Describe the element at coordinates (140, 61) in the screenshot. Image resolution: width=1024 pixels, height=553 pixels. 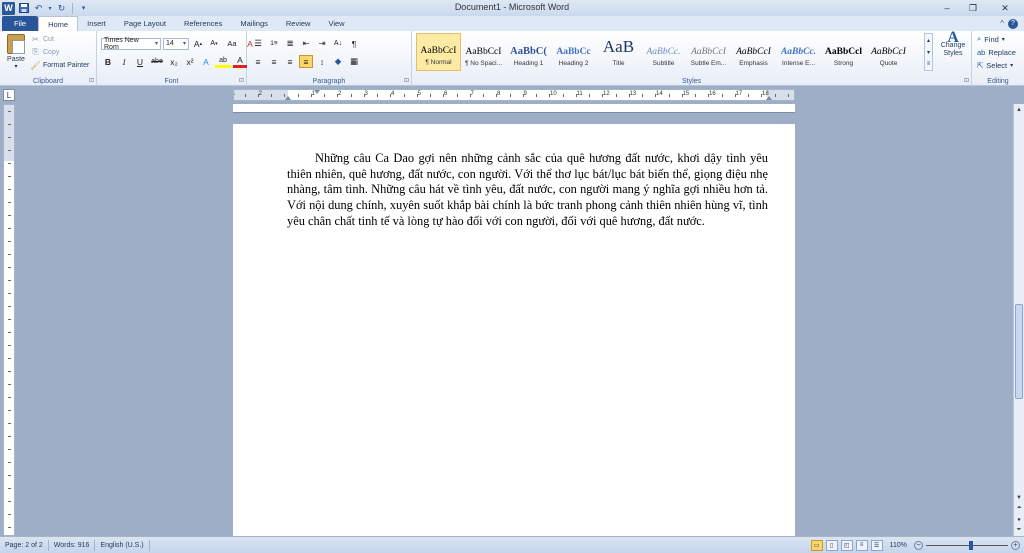
I see `underline-button: U` at that location.